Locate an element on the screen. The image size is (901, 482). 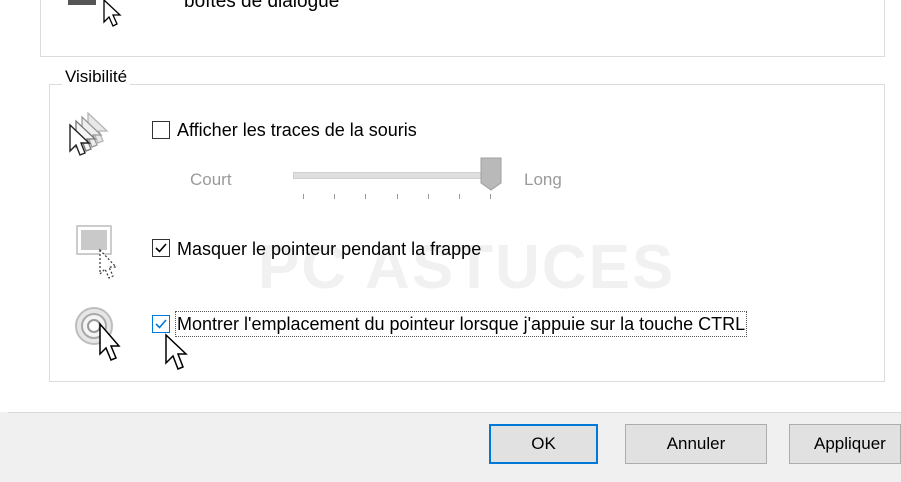
previous-group-box is located at coordinates (462, 28).